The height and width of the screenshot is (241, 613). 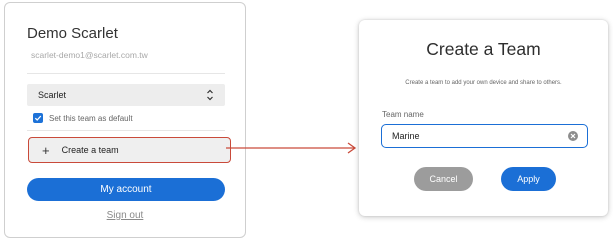 I want to click on chevron-updown-icon, so click(x=210, y=95).